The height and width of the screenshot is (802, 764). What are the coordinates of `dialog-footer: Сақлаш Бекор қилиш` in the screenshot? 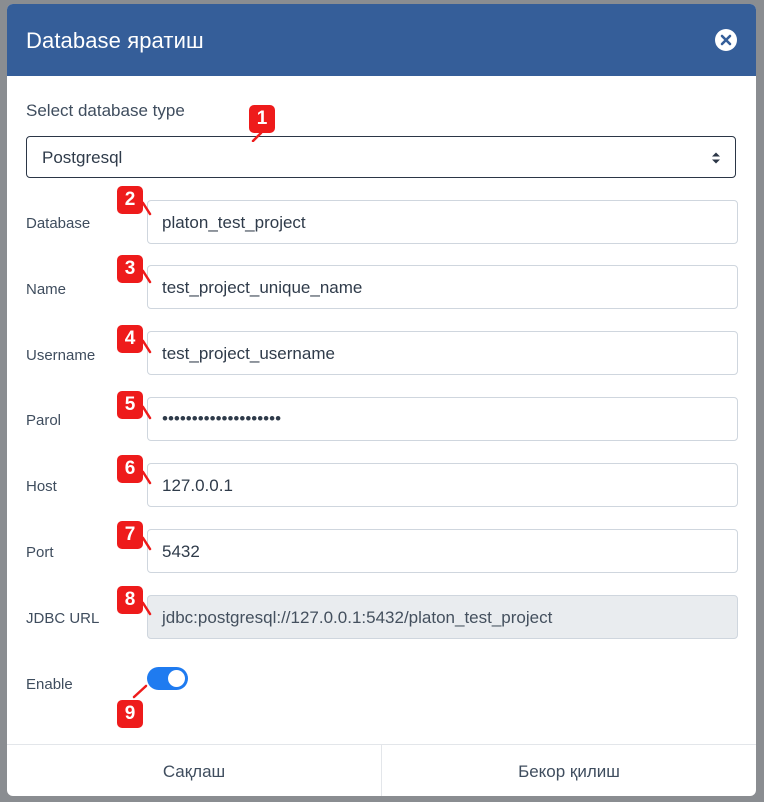 It's located at (381, 770).